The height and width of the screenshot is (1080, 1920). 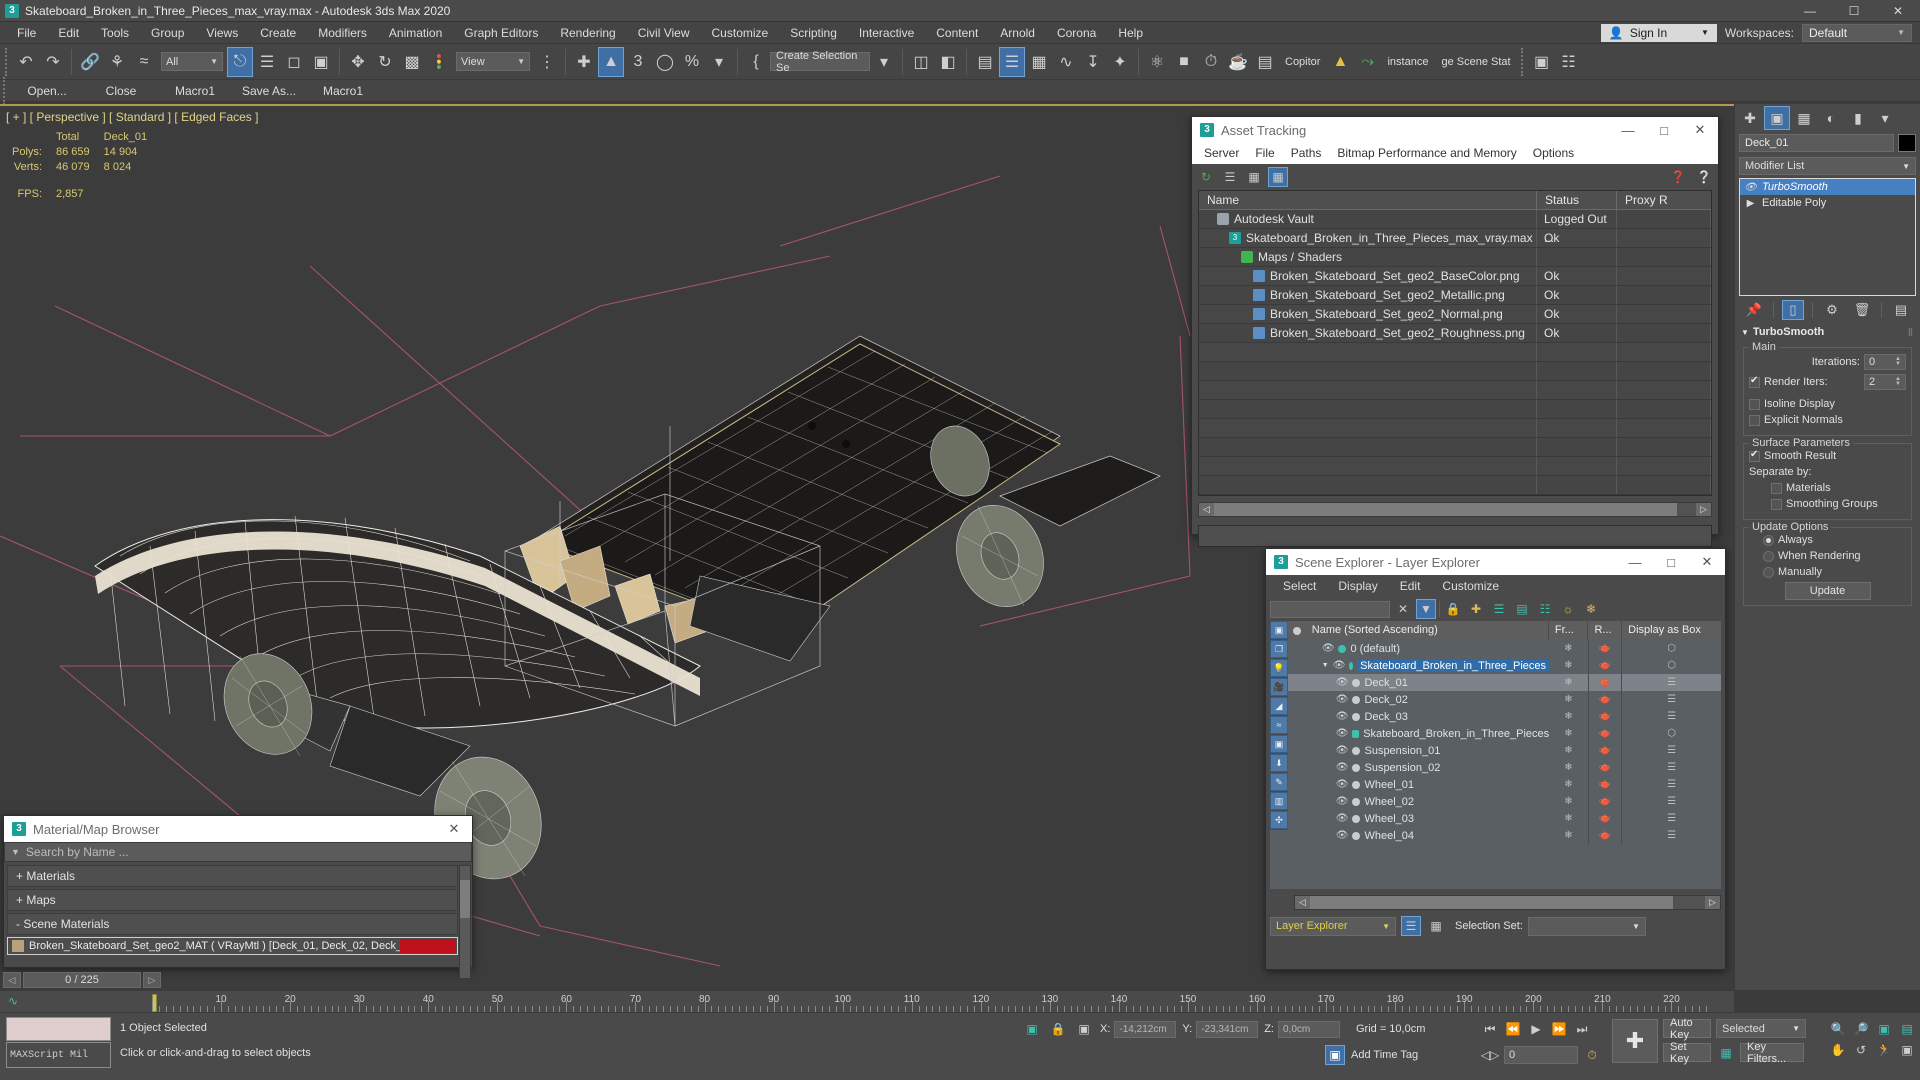 What do you see at coordinates (439, 62) in the screenshot?
I see `select-and-place-icon: 🚦` at bounding box center [439, 62].